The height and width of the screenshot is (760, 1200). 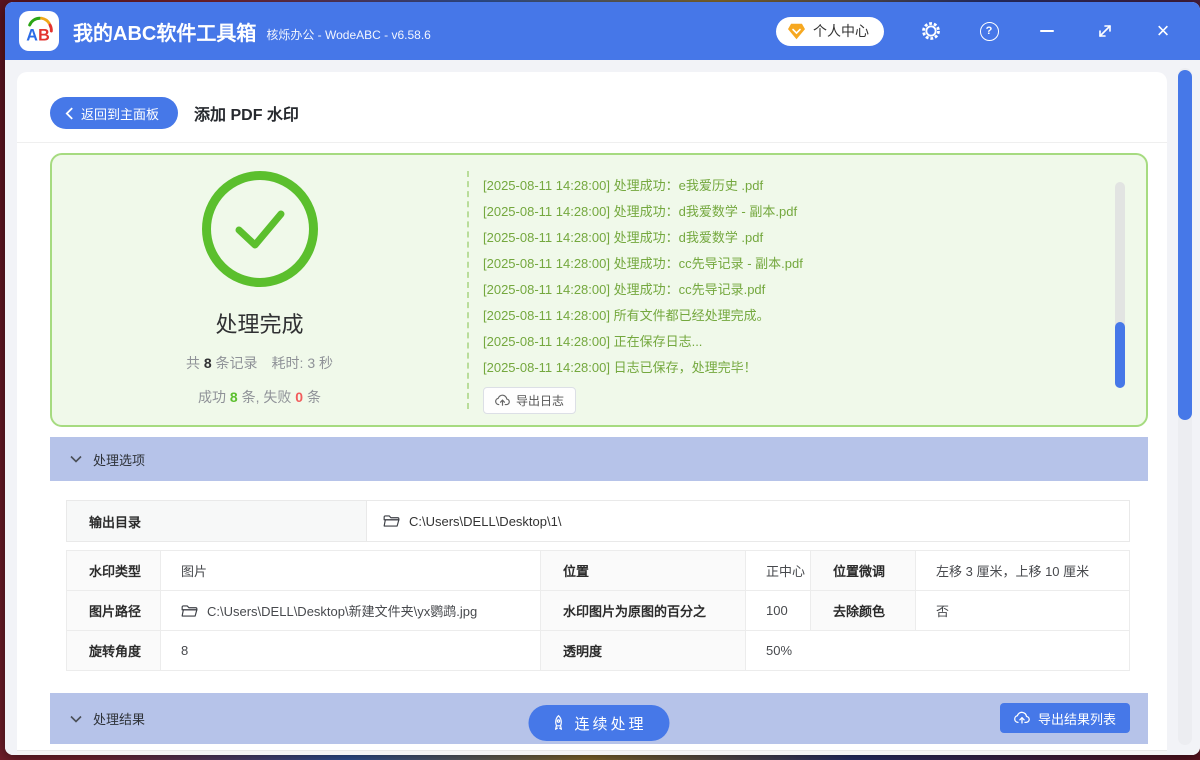 What do you see at coordinates (185, 650) in the screenshot?
I see `option-cell-text: 8` at bounding box center [185, 650].